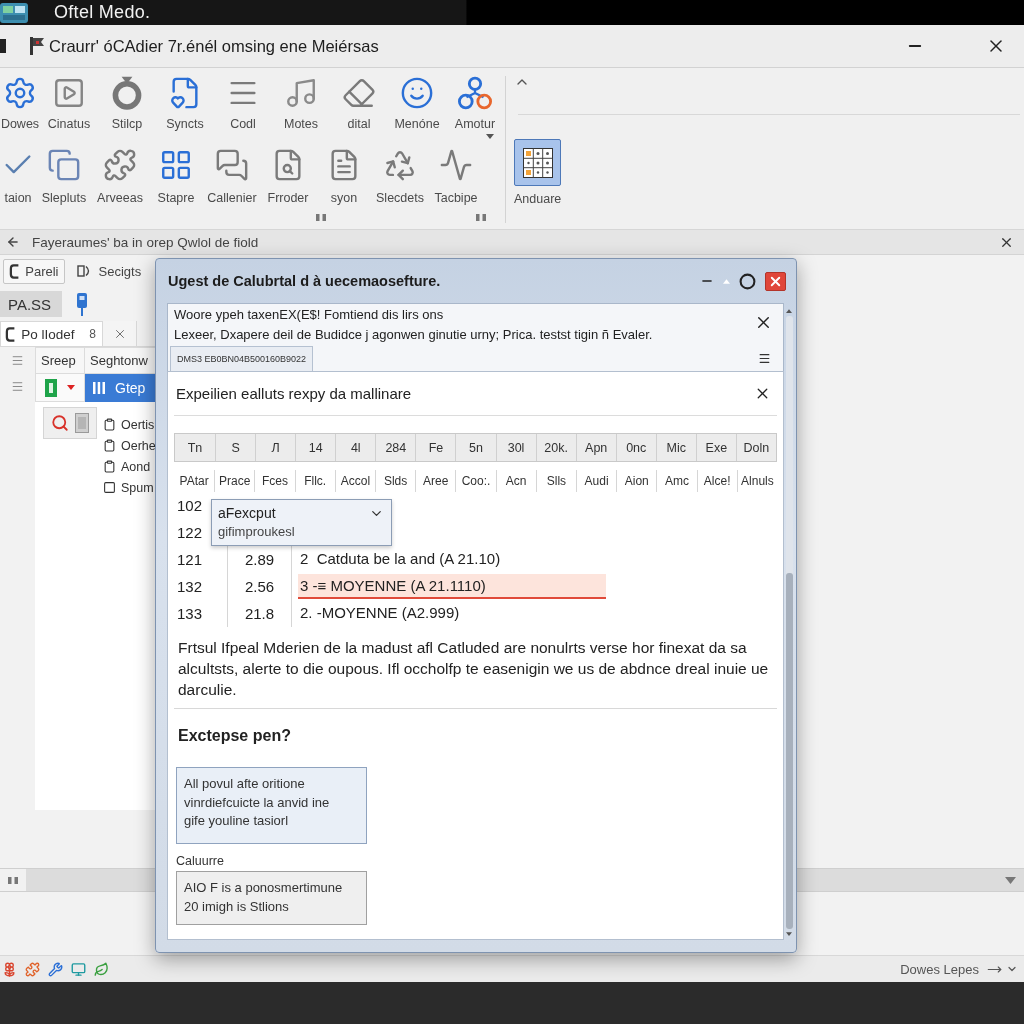 The image size is (1024, 1024). I want to click on panel-title: Expeilien ealluts rexpy da mallinare, so click(294, 393).